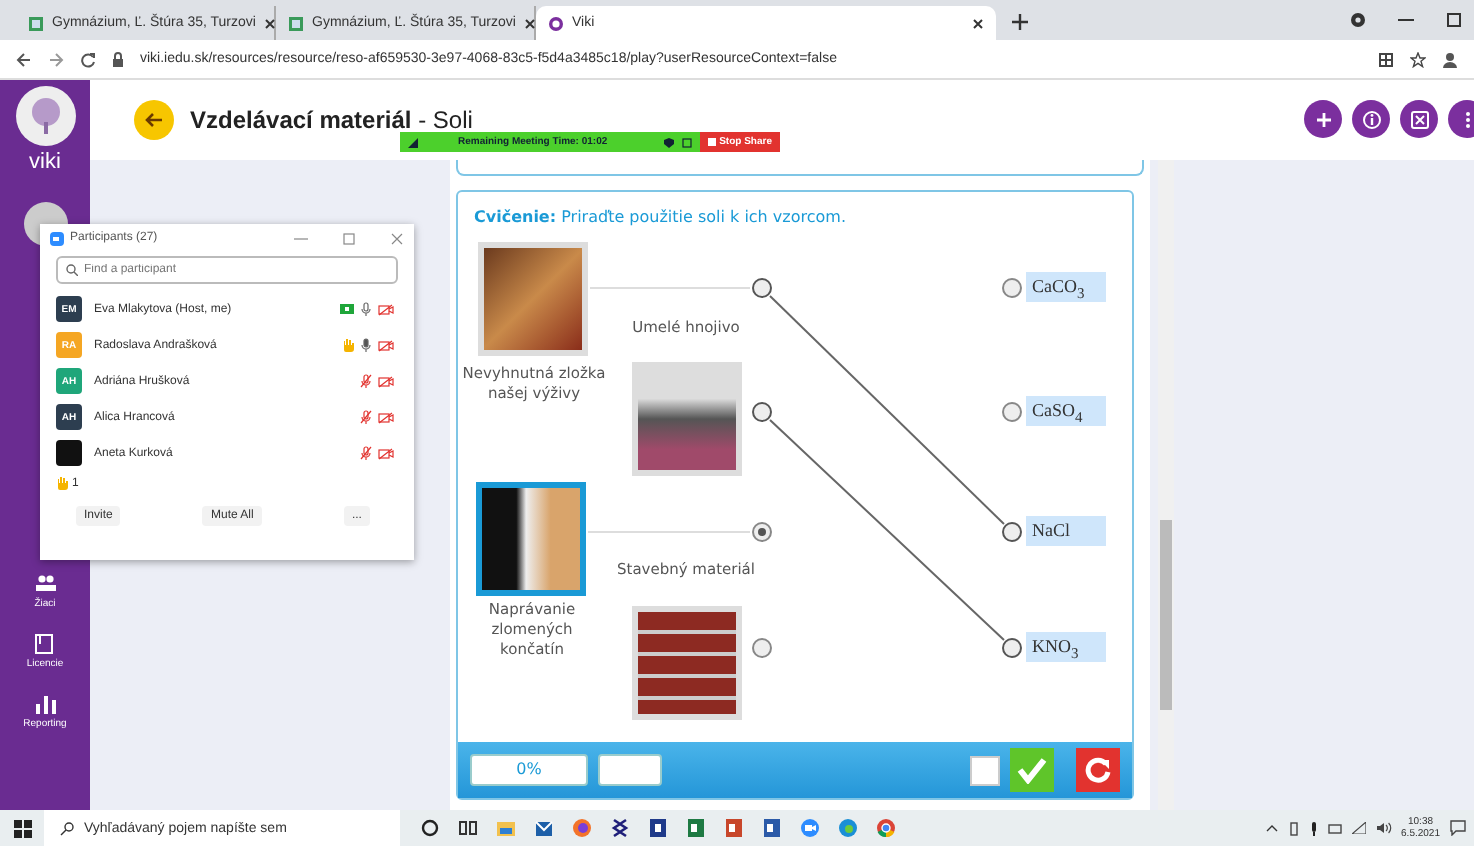  I want to click on check-button, so click(1032, 770).